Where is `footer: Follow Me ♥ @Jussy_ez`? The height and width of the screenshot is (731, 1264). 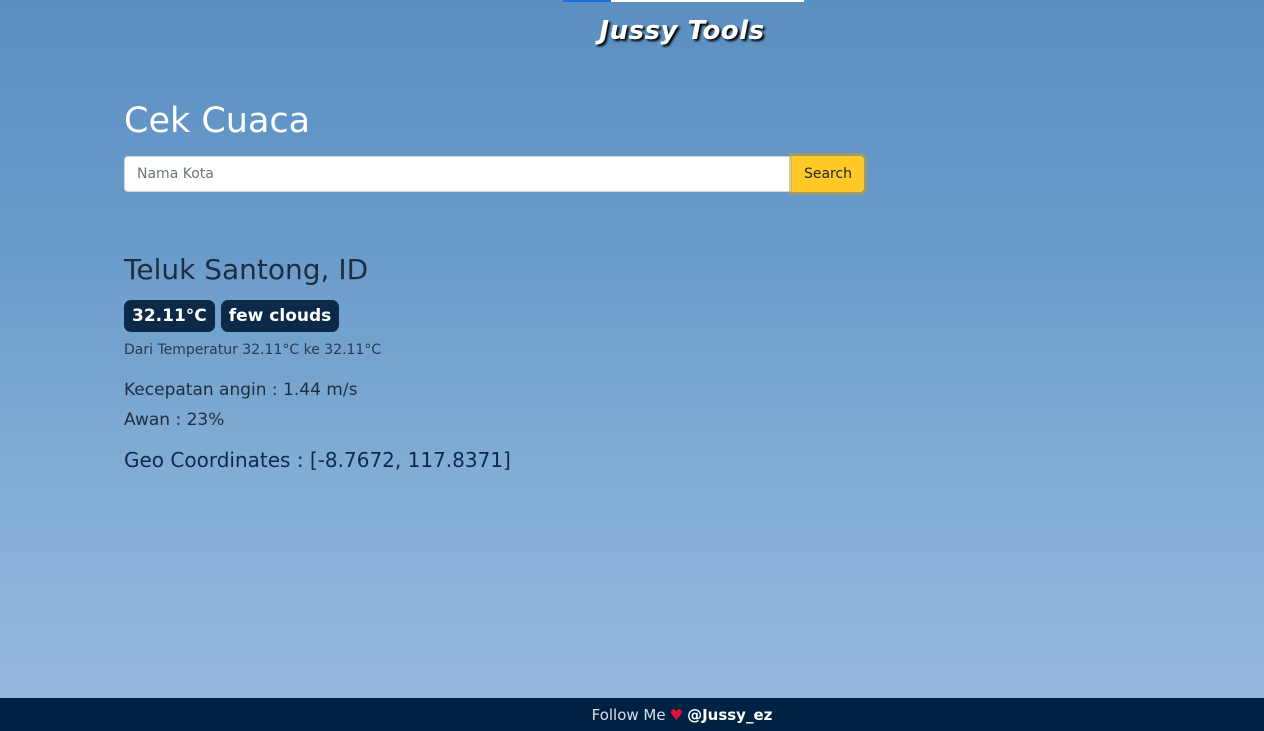 footer: Follow Me ♥ @Jussy_ez is located at coordinates (632, 714).